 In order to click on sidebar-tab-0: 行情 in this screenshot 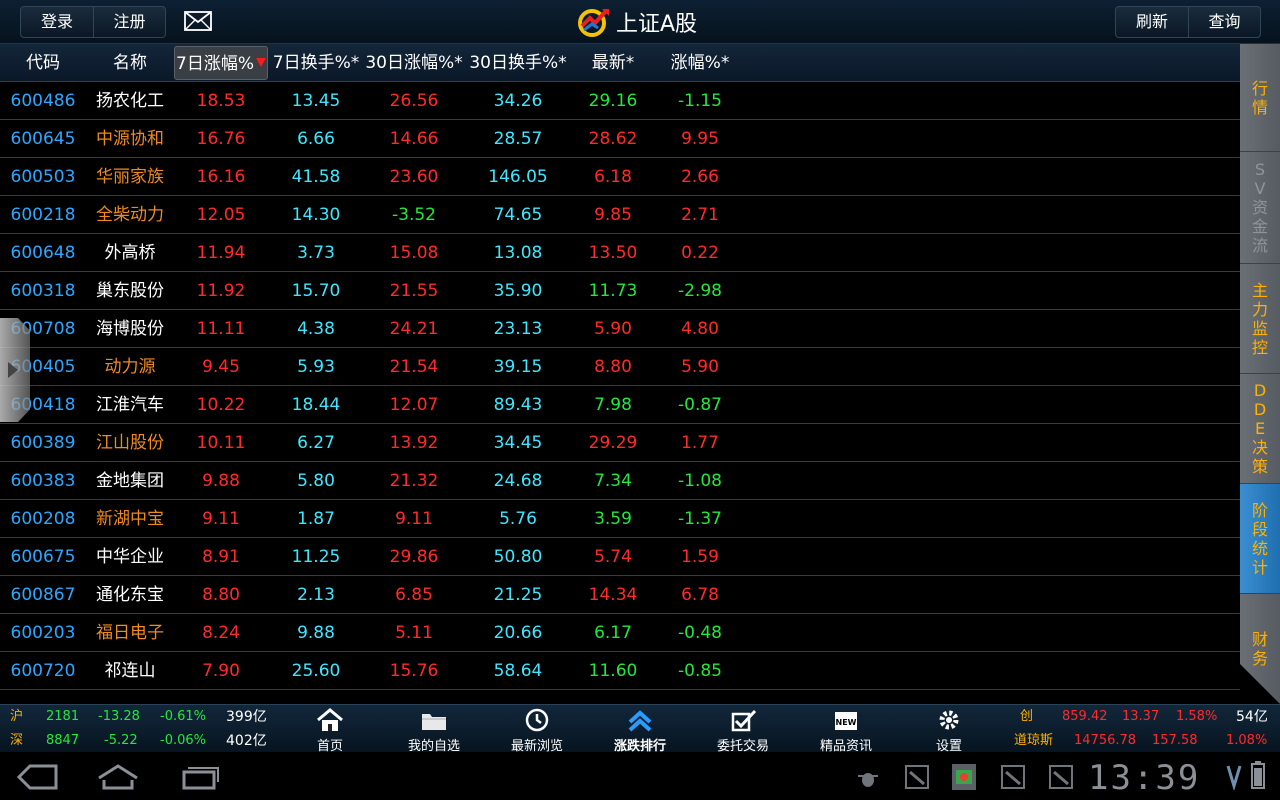, I will do `click(1260, 98)`.